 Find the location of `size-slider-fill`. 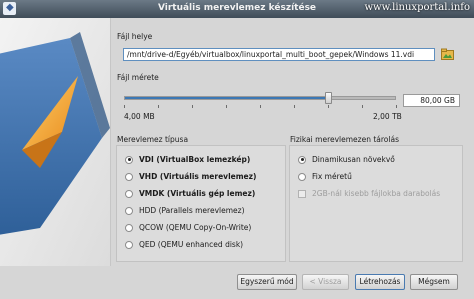

size-slider-fill is located at coordinates (226, 98).